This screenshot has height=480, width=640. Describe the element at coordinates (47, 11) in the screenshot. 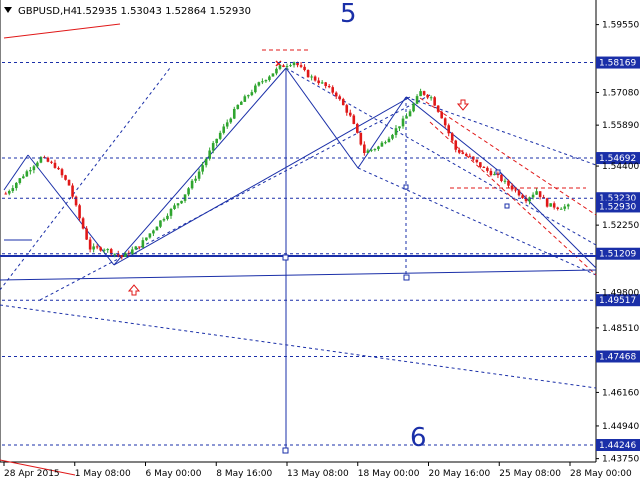

I see `chart-symbol: GBPUSD,H4` at that location.